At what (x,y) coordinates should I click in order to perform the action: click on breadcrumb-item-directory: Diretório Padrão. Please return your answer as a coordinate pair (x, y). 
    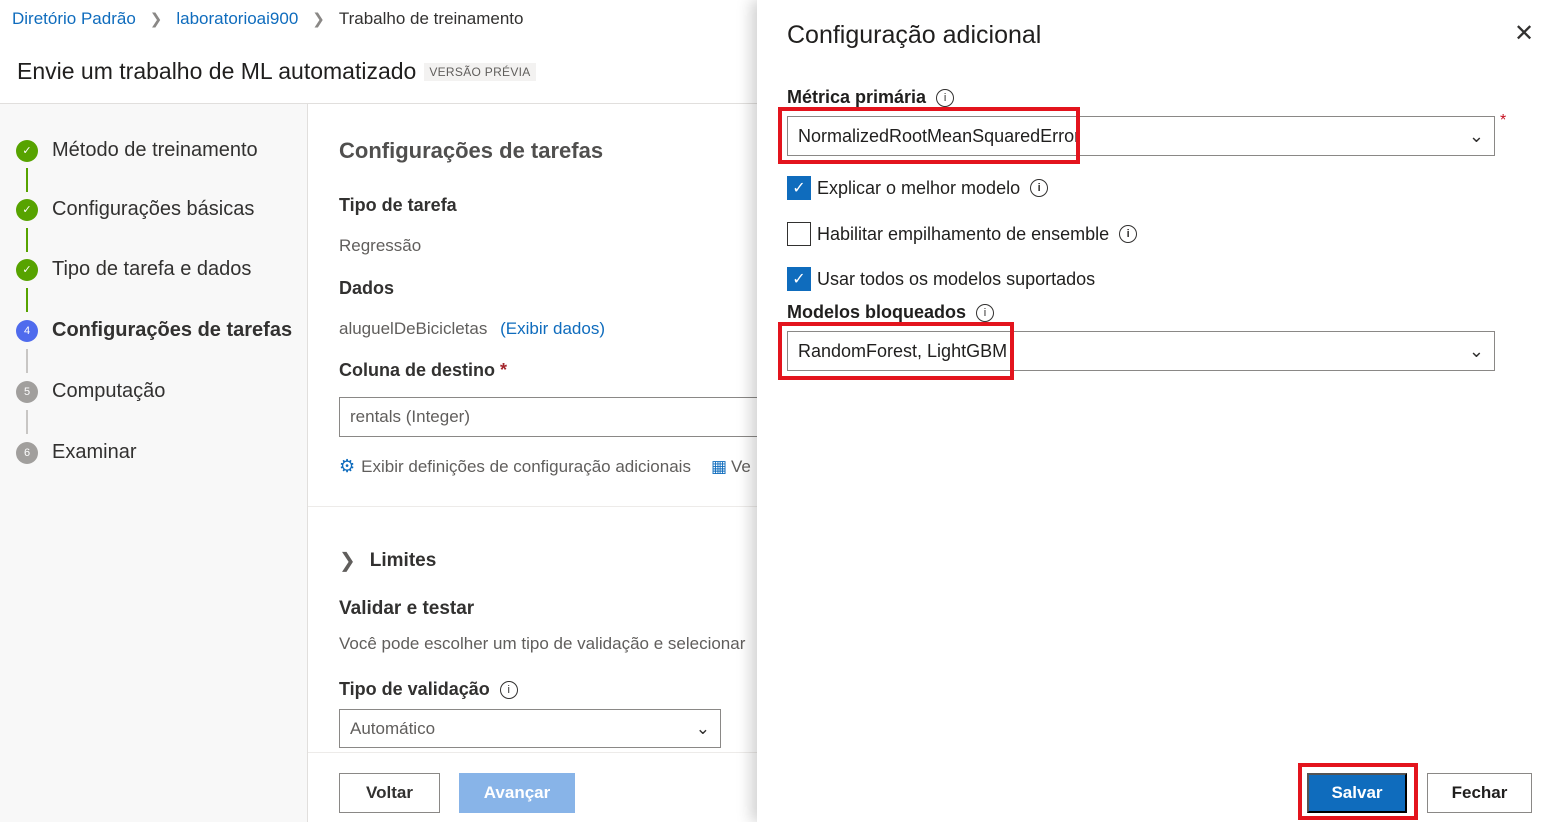
    Looking at the image, I should click on (74, 19).